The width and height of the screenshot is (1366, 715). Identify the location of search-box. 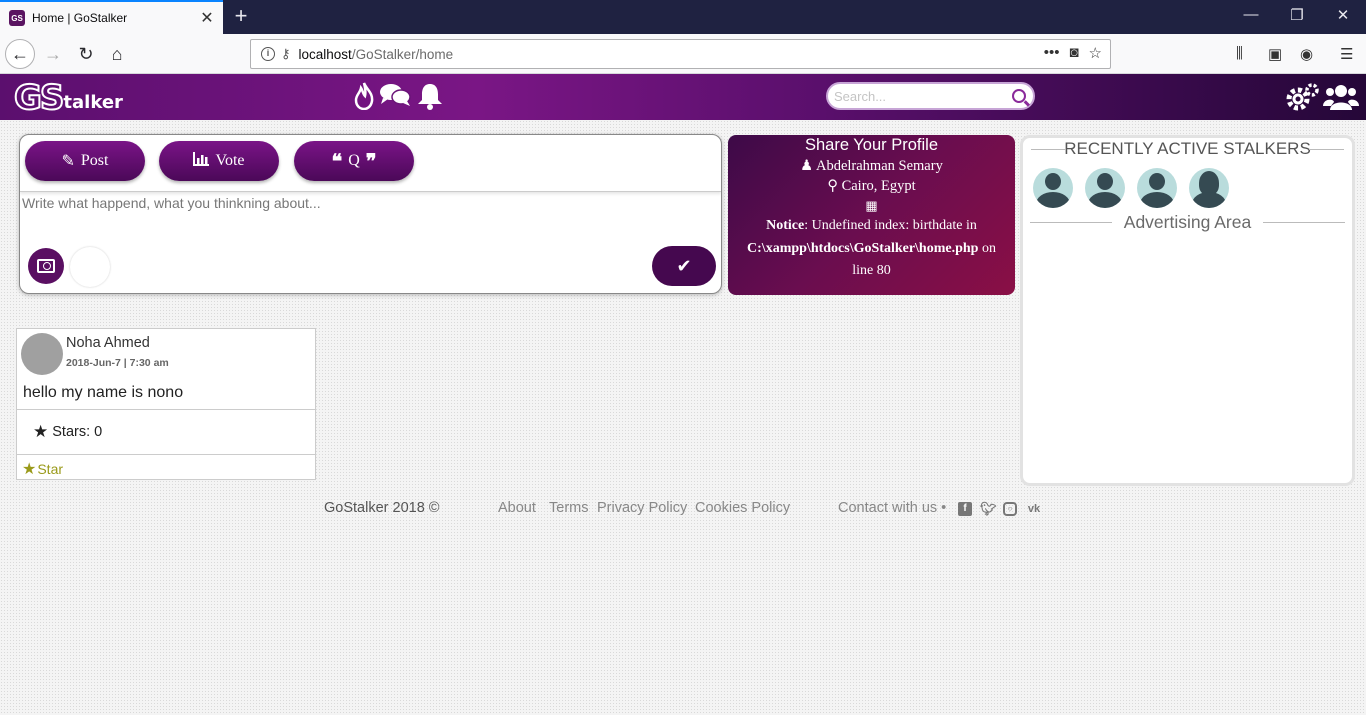
(930, 96).